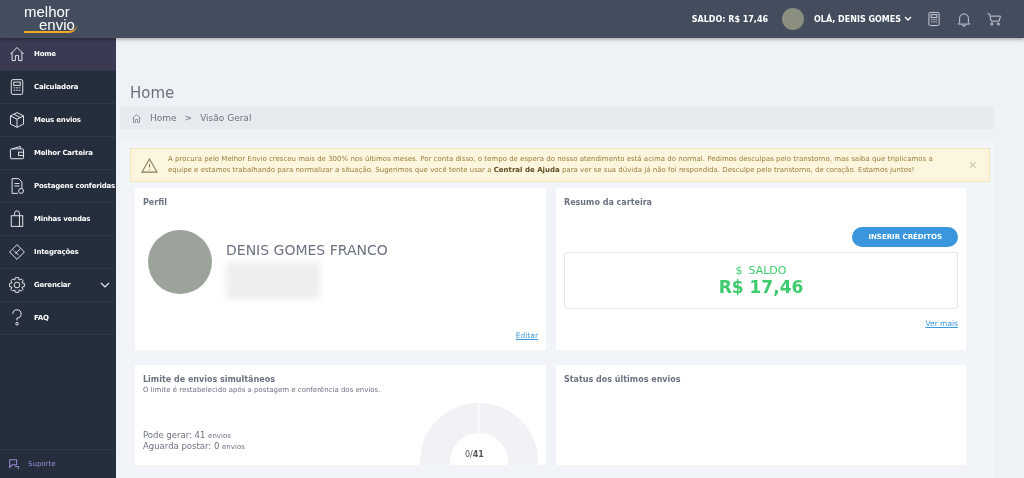 This screenshot has width=1024, height=478. Describe the element at coordinates (863, 19) in the screenshot. I see `user-menu: OLÁ, DENIS GOMES` at that location.